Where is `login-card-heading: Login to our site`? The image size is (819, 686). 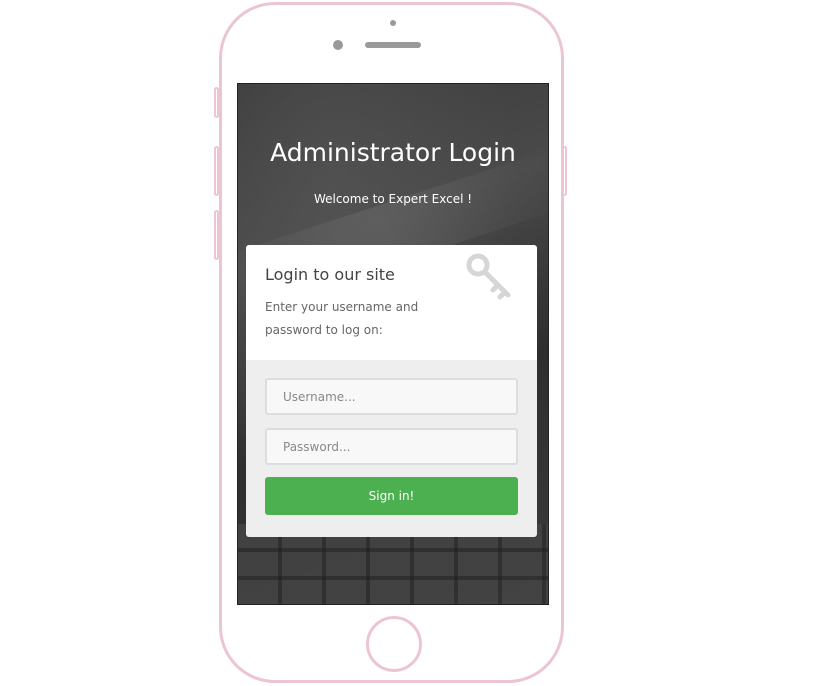 login-card-heading: Login to our site is located at coordinates (330, 274).